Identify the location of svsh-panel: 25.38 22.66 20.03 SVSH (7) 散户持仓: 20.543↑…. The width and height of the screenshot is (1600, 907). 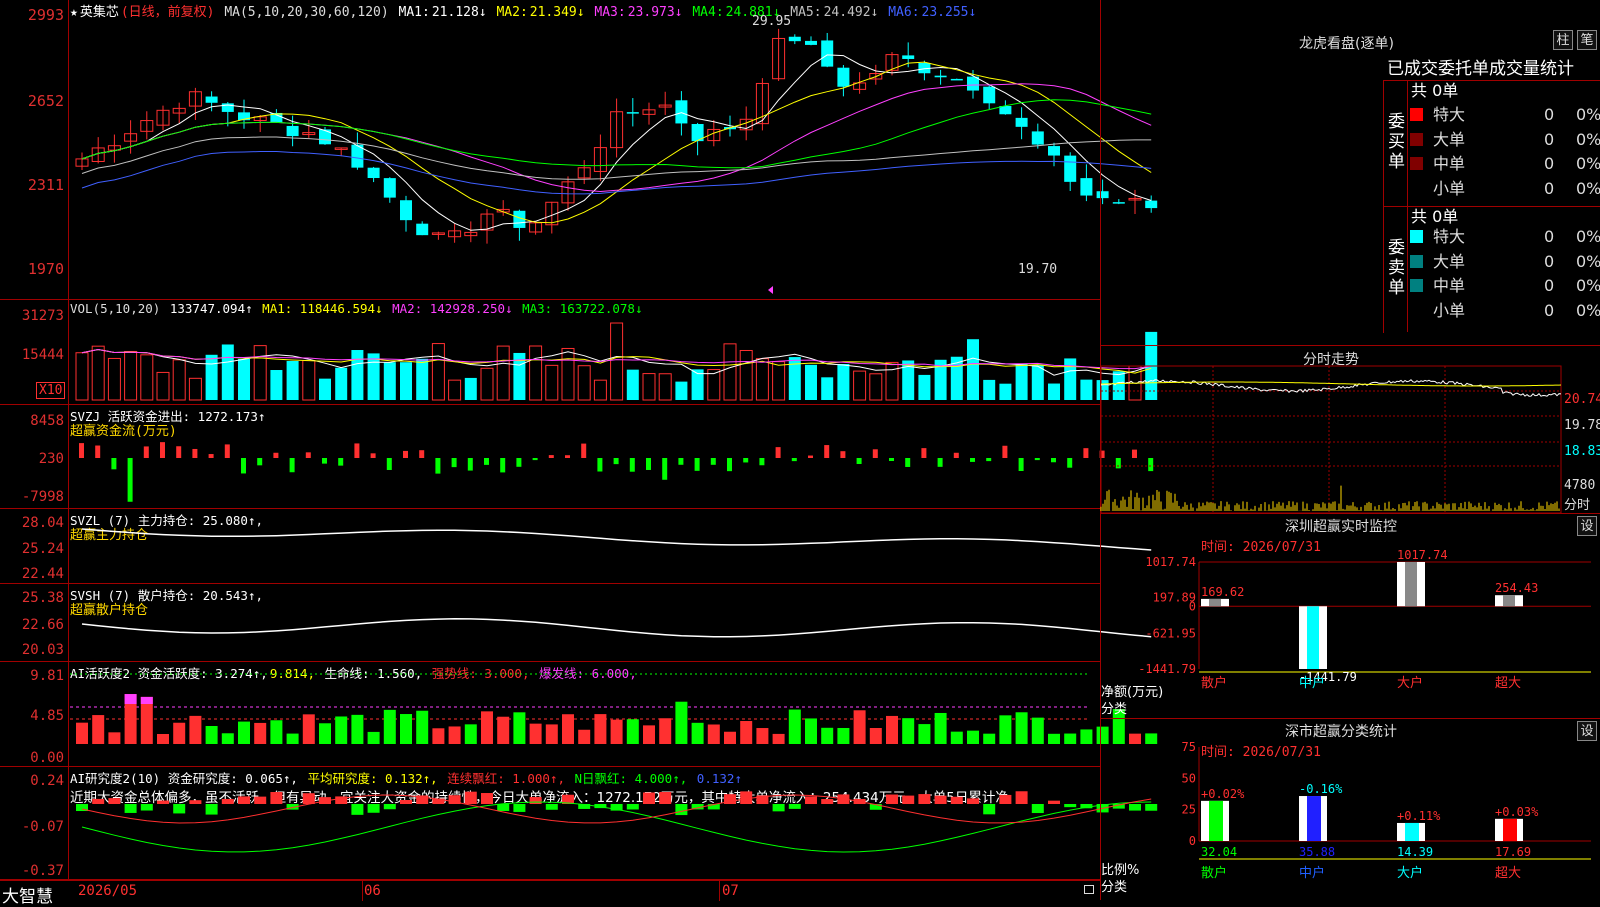
(576, 623).